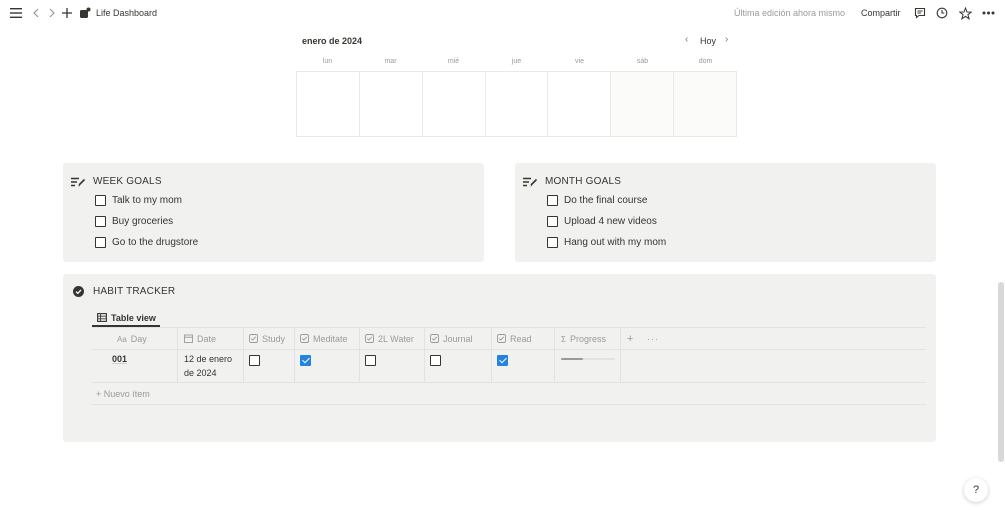 The width and height of the screenshot is (1005, 514). What do you see at coordinates (605, 200) in the screenshot?
I see `todo-label: Do the final course` at bounding box center [605, 200].